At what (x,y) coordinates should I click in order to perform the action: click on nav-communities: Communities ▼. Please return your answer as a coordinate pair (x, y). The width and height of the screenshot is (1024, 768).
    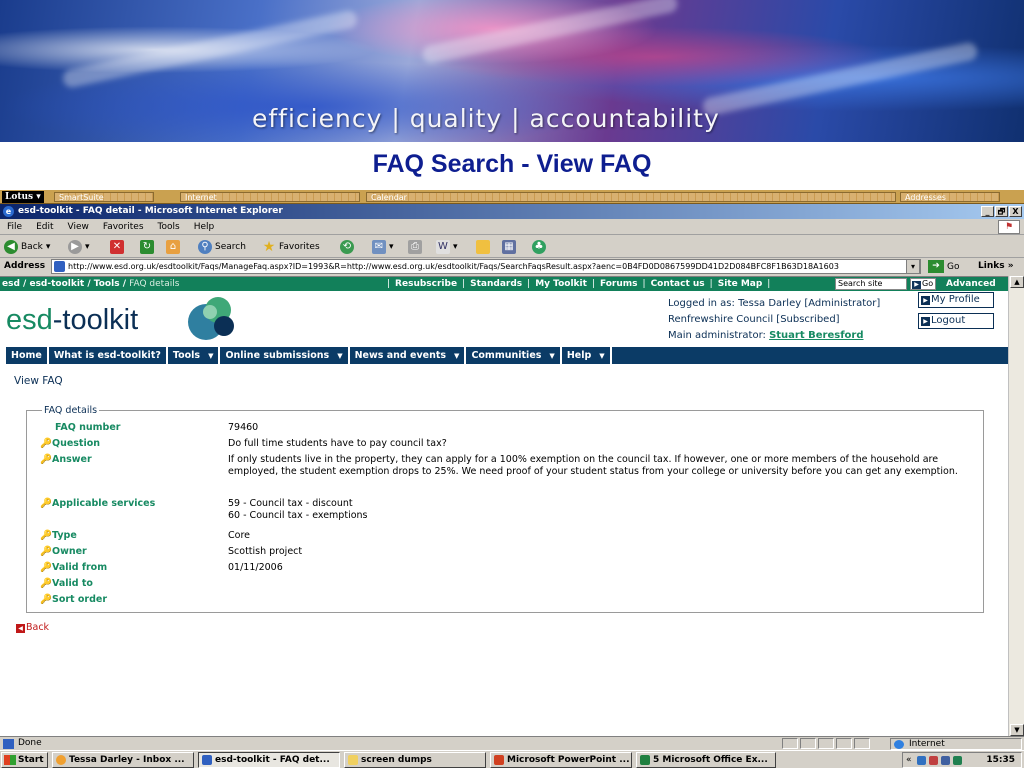
    Looking at the image, I should click on (514, 355).